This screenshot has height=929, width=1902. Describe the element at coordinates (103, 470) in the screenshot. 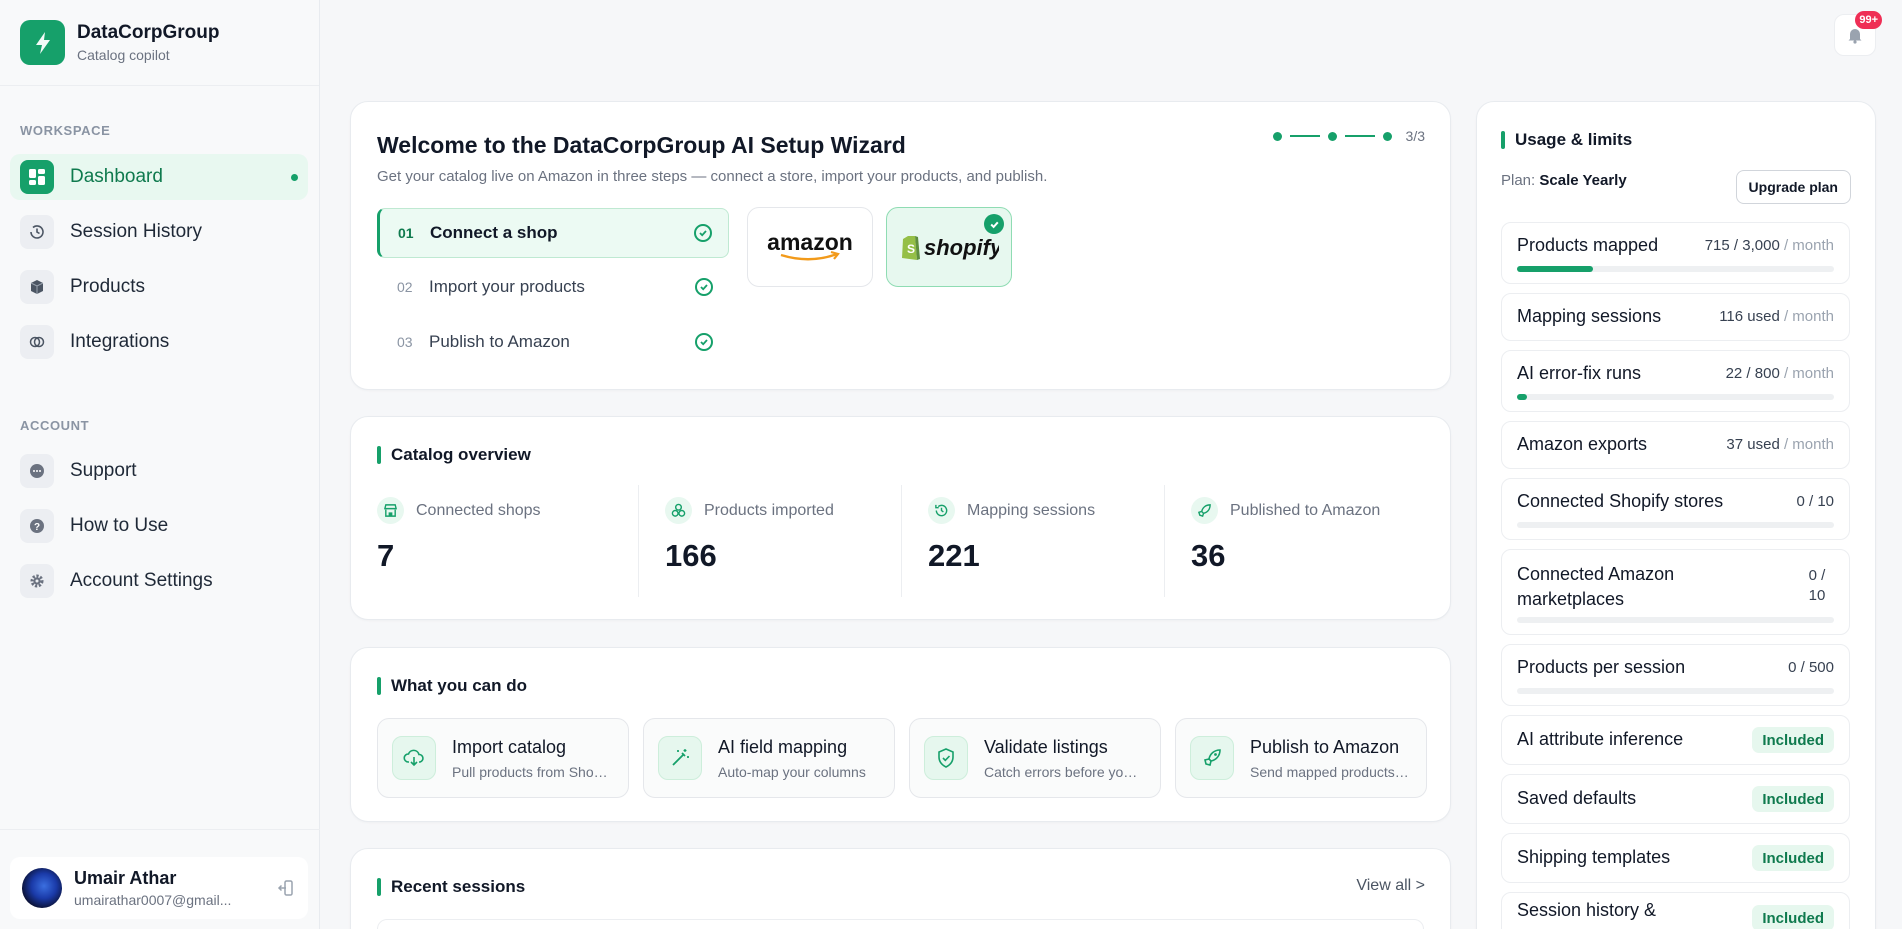

I see `sidebar-item-label: Support` at that location.